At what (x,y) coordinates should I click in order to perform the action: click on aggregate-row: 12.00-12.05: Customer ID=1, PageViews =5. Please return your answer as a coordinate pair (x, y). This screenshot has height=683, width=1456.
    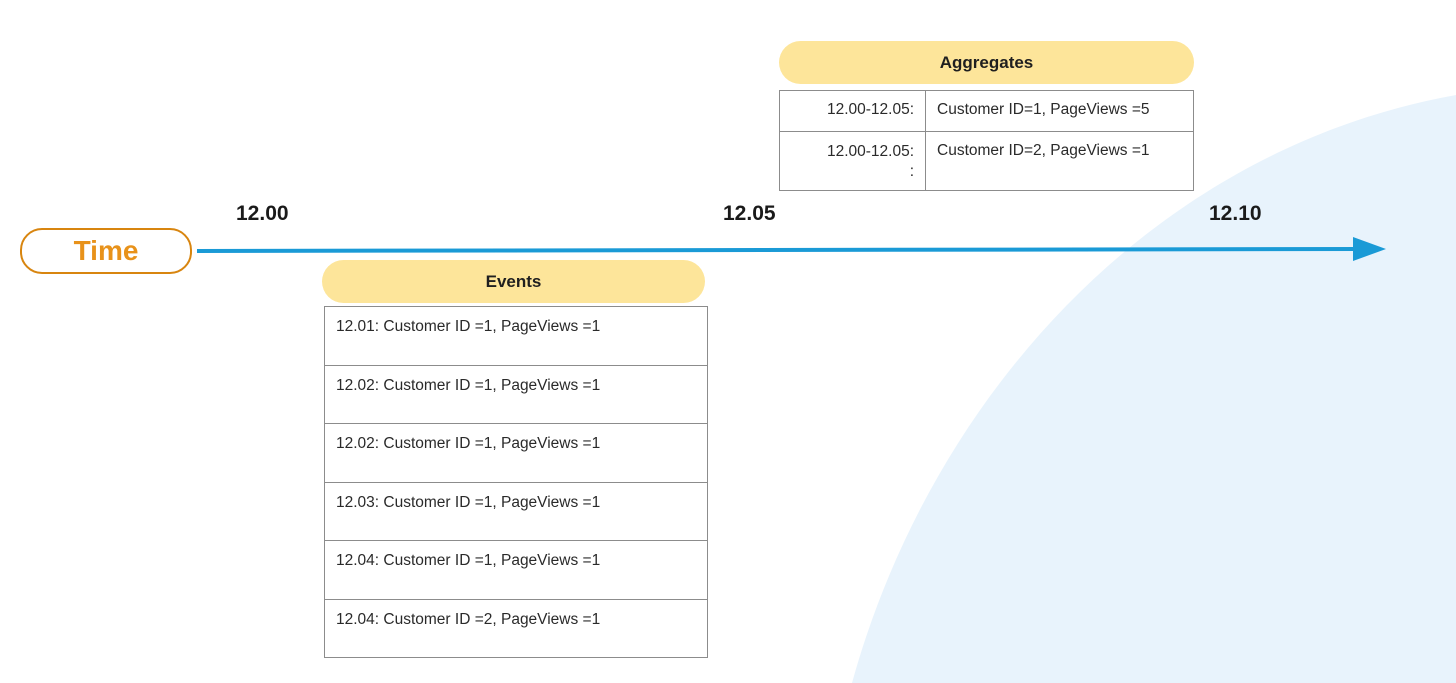
    Looking at the image, I should click on (986, 111).